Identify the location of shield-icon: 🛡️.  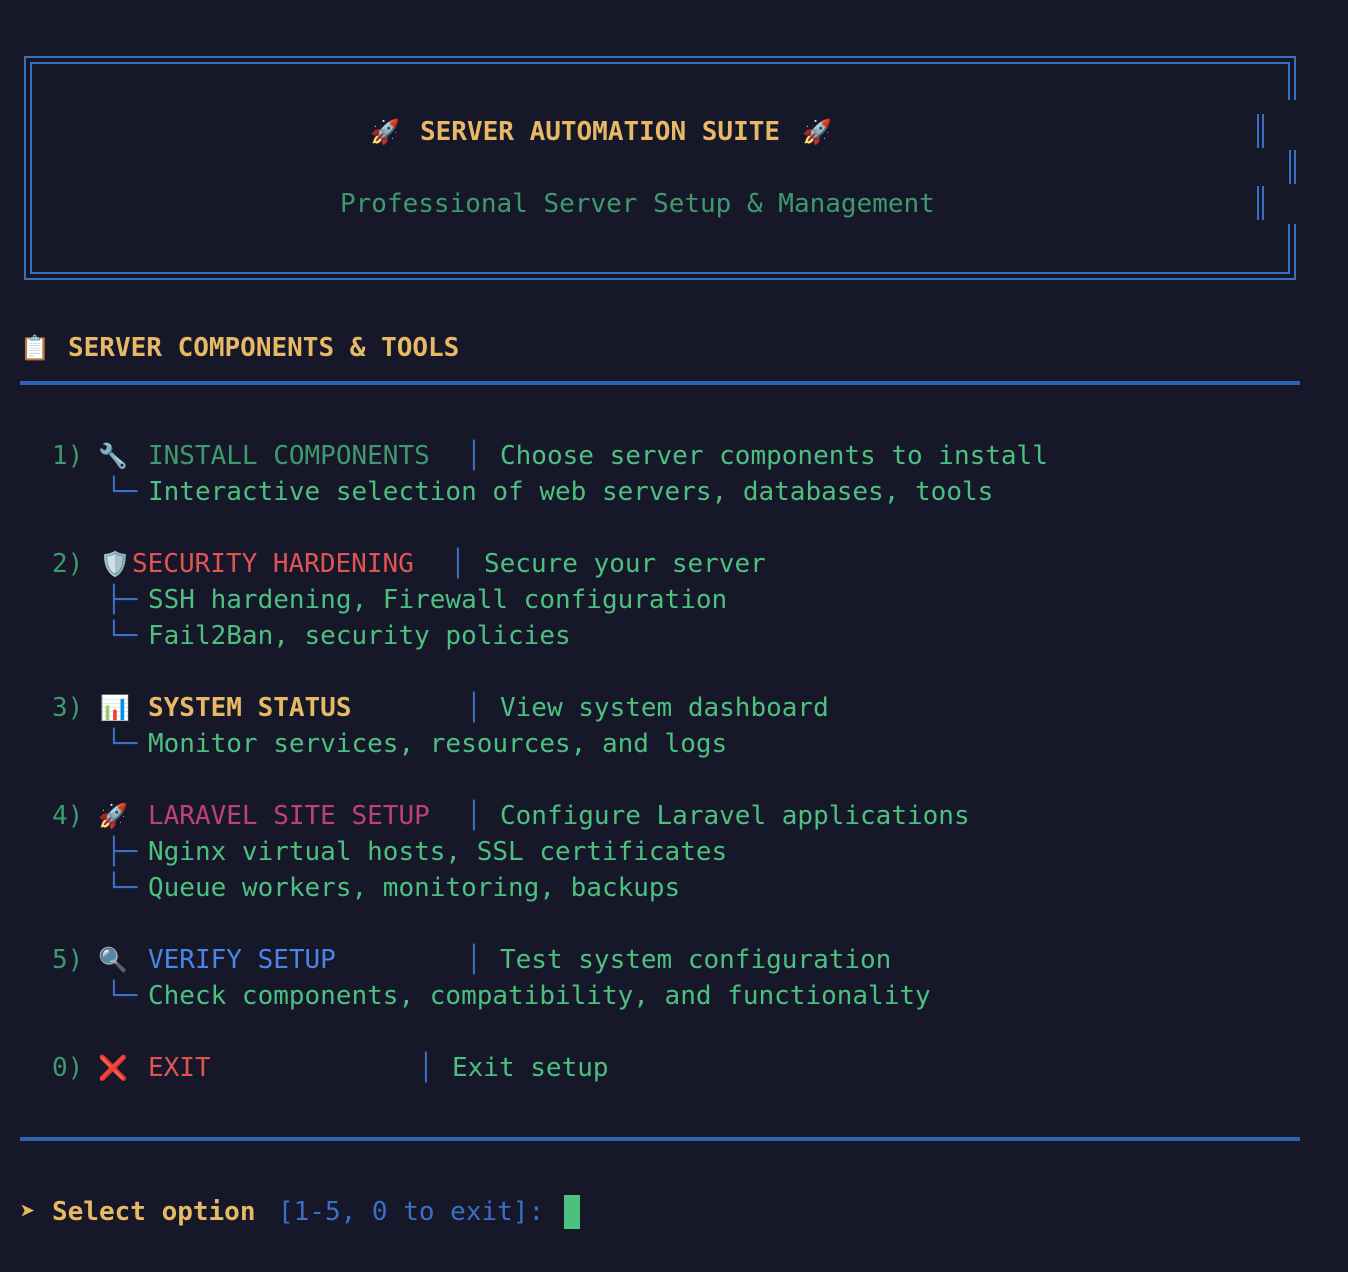
(115, 564).